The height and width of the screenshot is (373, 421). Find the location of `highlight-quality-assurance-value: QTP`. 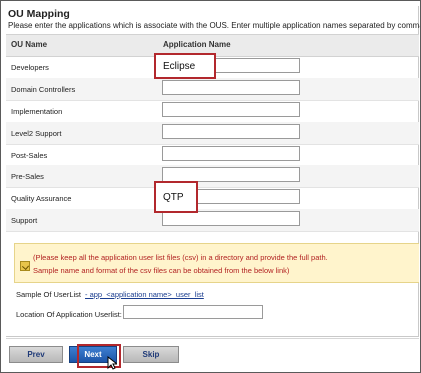

highlight-quality-assurance-value: QTP is located at coordinates (176, 197).